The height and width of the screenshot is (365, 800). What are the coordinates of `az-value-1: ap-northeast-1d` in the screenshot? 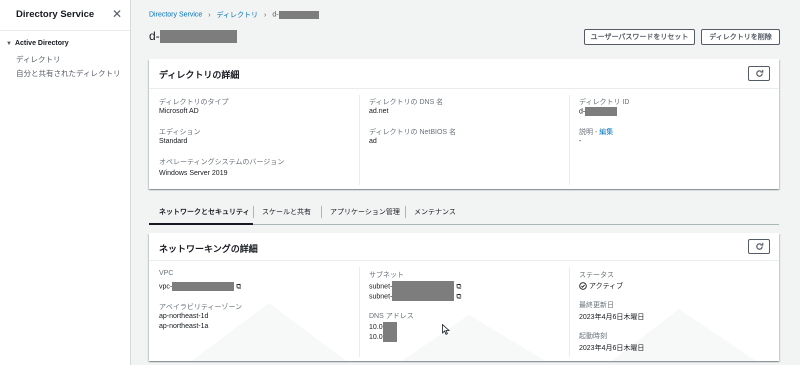 It's located at (184, 316).